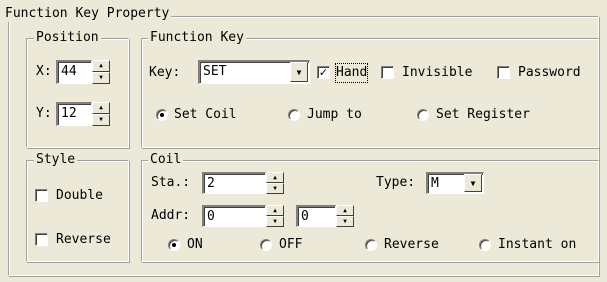  Describe the element at coordinates (351, 73) in the screenshot. I see `hand-label: Hand` at that location.